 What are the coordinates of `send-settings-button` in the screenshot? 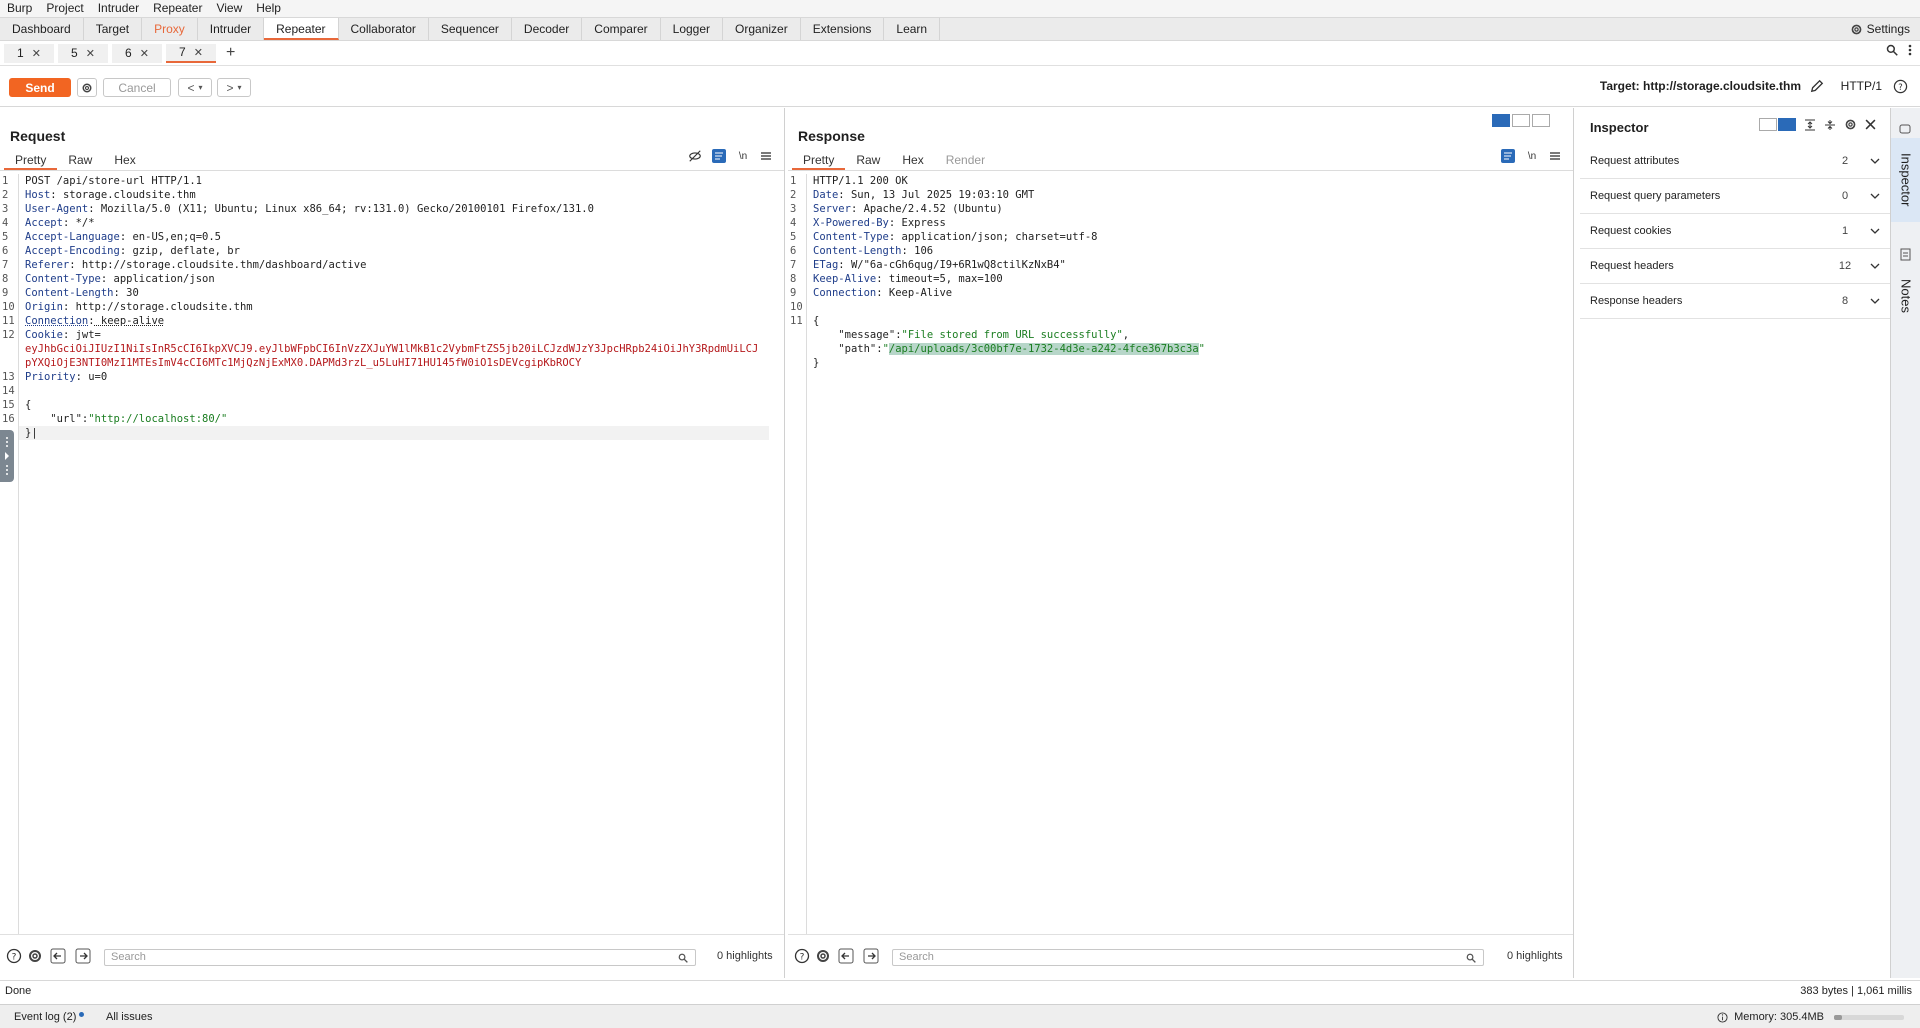 It's located at (87, 87).